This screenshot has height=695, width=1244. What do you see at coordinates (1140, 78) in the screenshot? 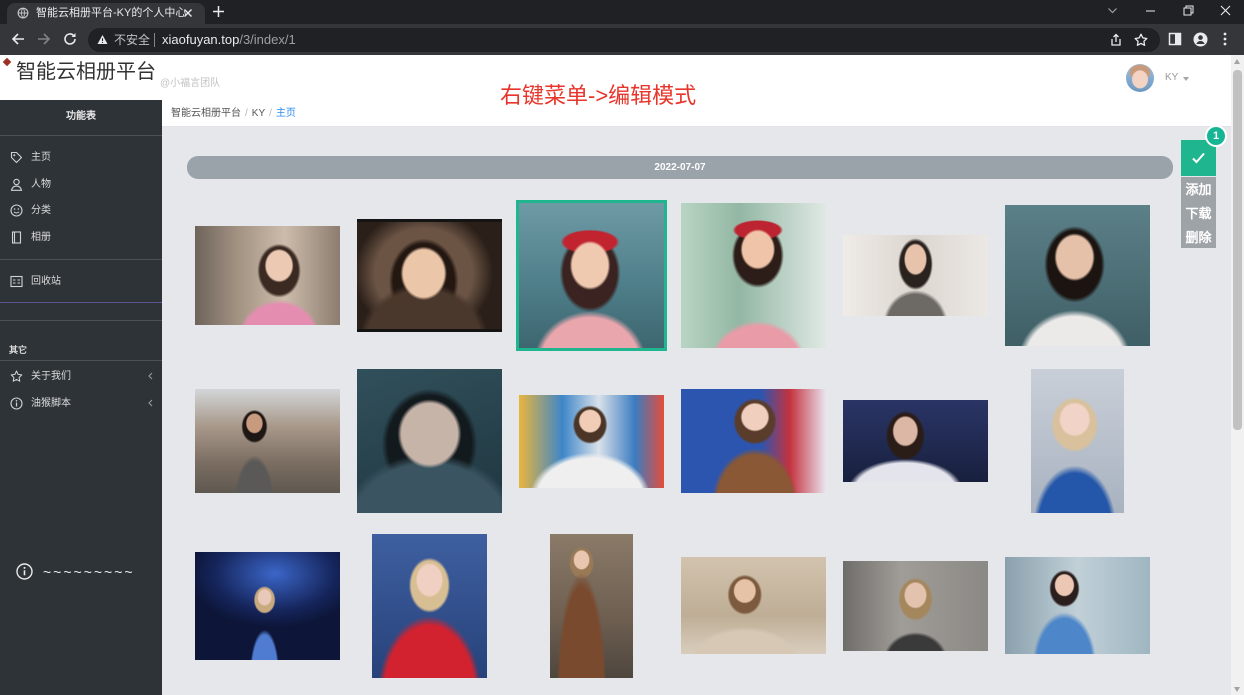
I see `avatar` at bounding box center [1140, 78].